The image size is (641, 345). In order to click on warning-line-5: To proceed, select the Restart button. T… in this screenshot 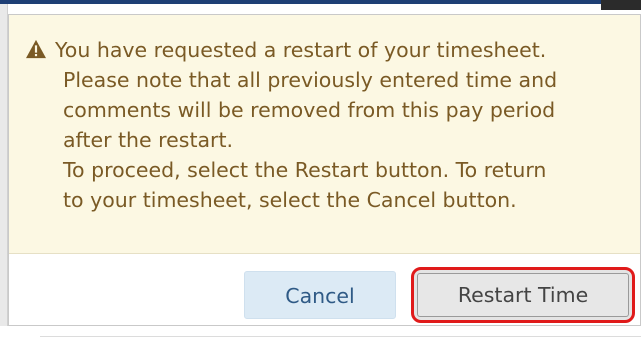, I will do `click(305, 170)`.